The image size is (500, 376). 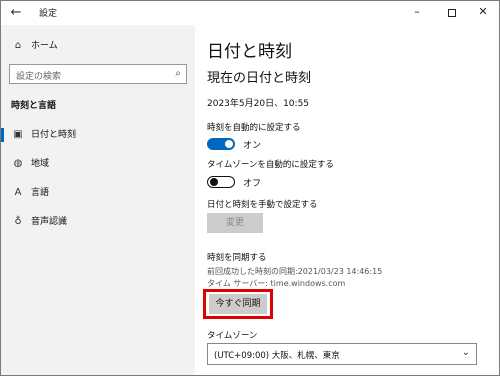 What do you see at coordinates (417, 13) in the screenshot?
I see `minimize-button: –` at bounding box center [417, 13].